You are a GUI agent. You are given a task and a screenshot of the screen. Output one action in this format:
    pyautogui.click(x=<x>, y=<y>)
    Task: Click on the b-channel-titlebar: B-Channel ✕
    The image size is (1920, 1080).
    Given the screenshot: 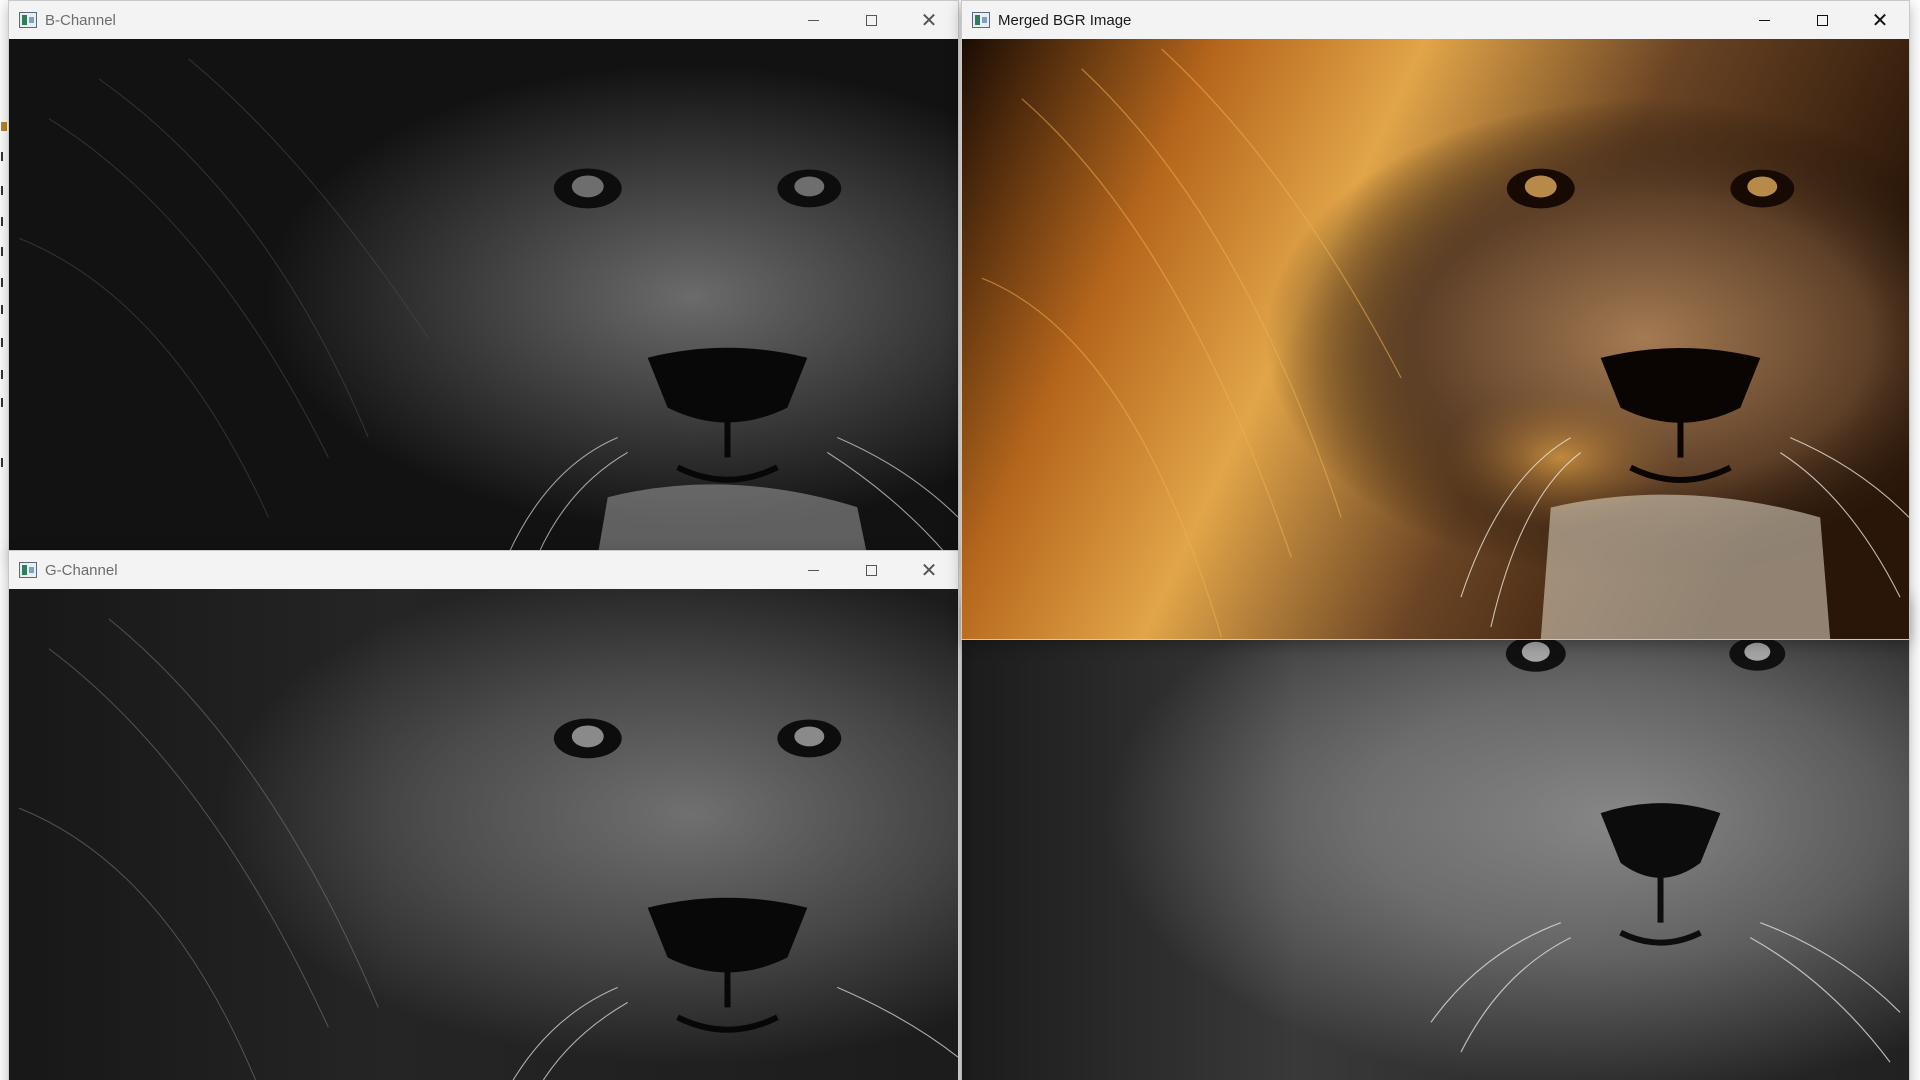 What is the action you would take?
    pyautogui.click(x=483, y=20)
    